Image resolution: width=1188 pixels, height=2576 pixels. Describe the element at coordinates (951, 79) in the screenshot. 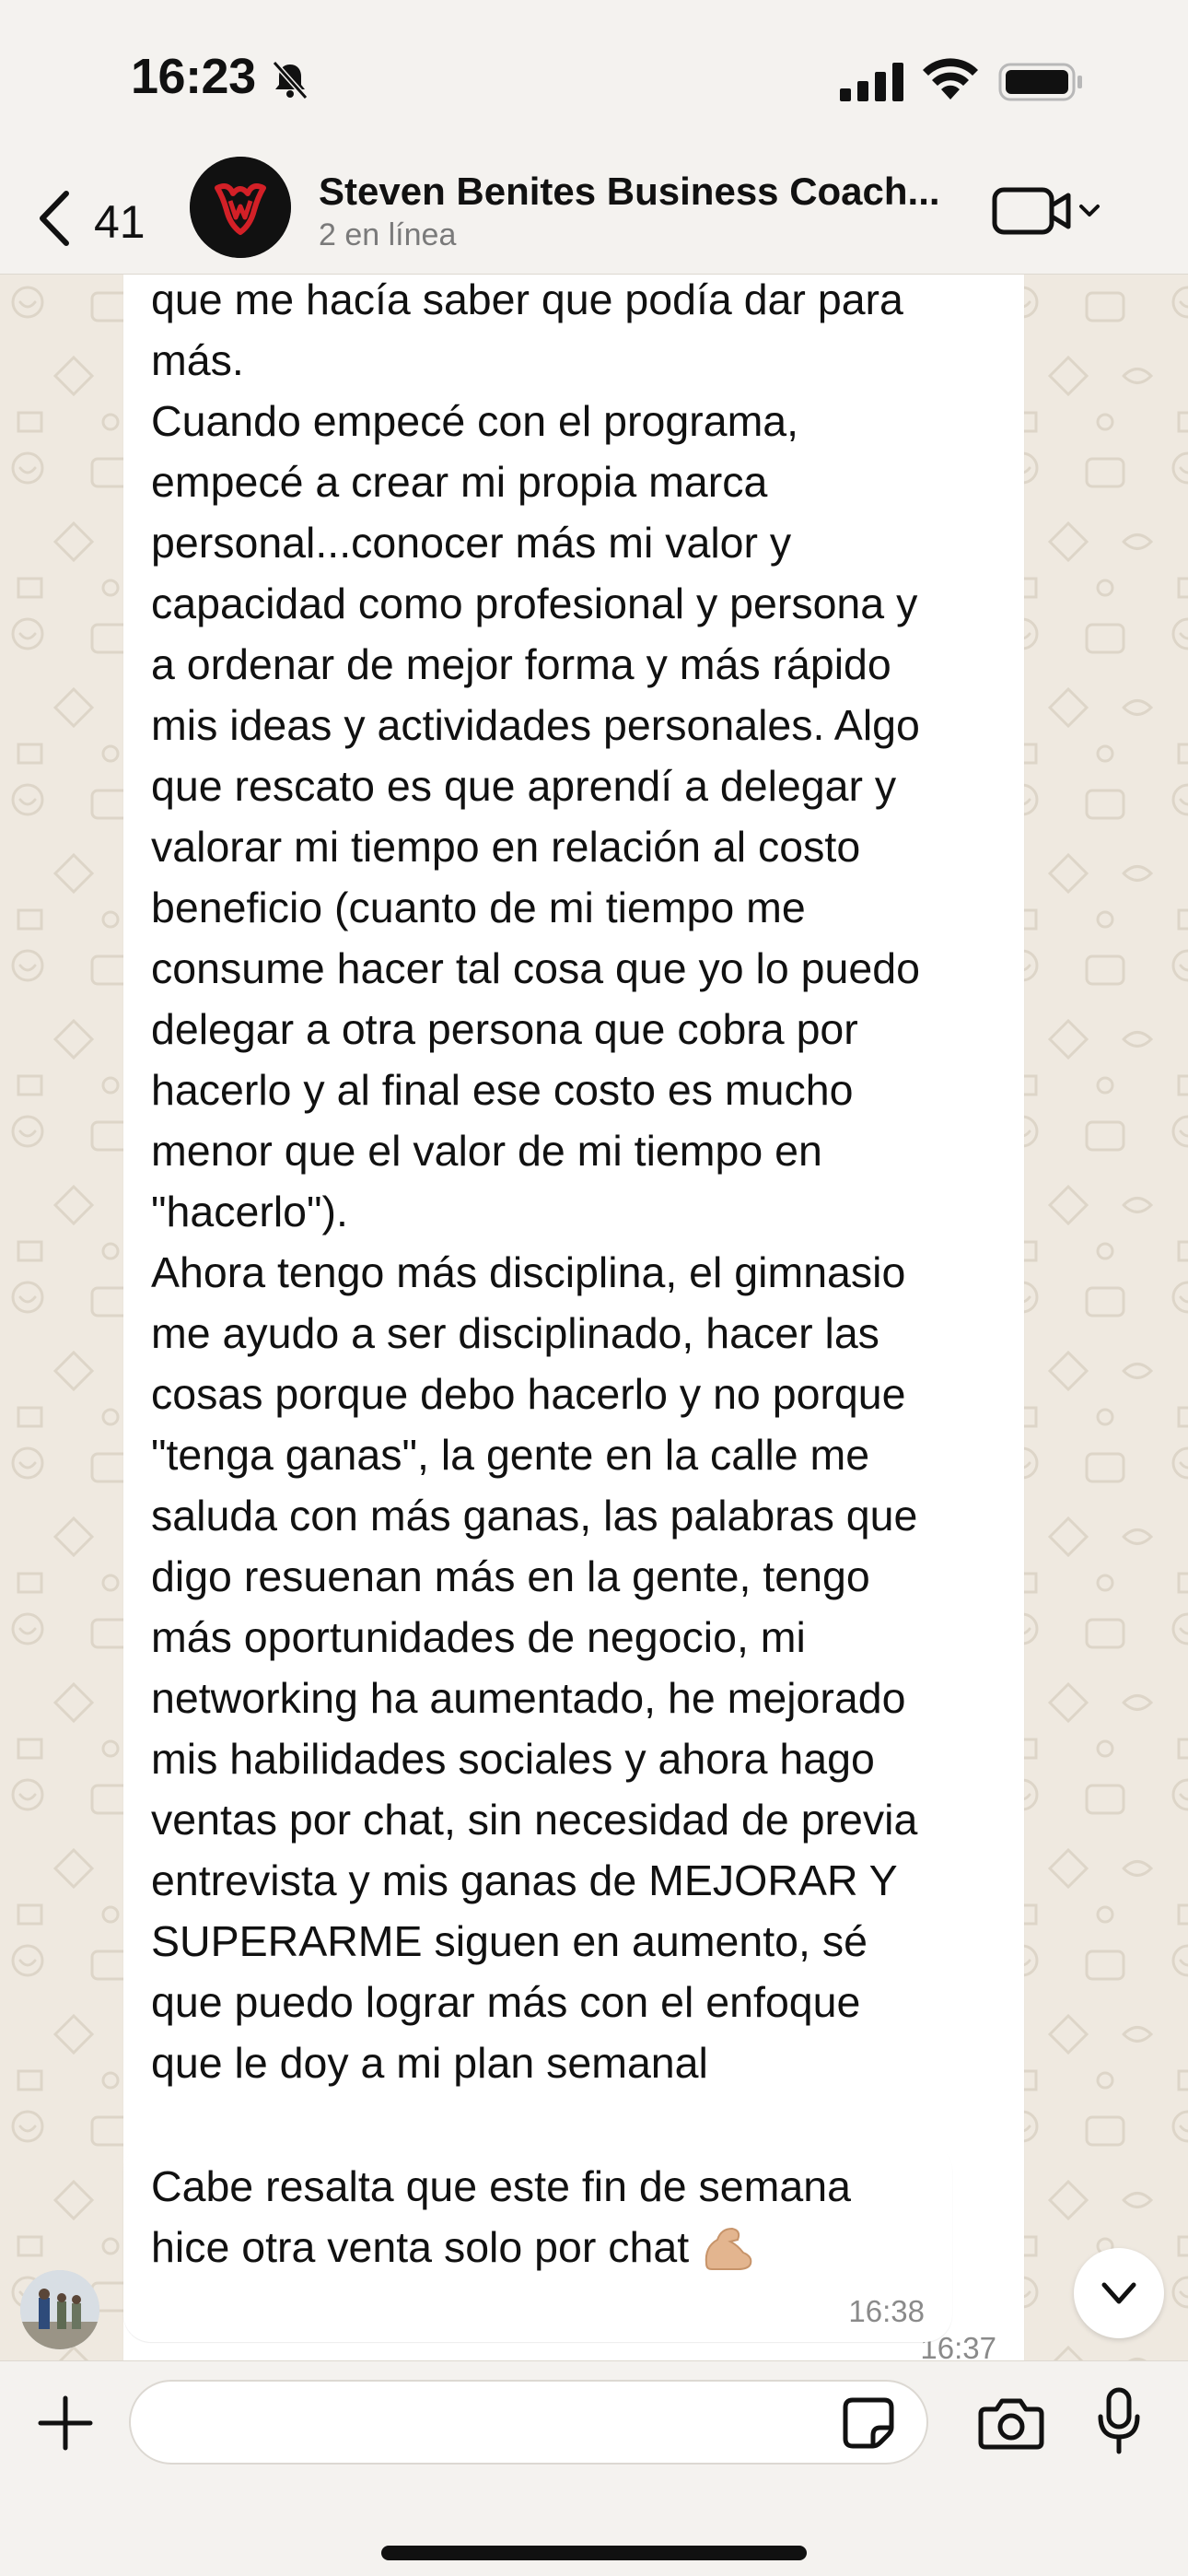

I see `wifi-icon` at that location.